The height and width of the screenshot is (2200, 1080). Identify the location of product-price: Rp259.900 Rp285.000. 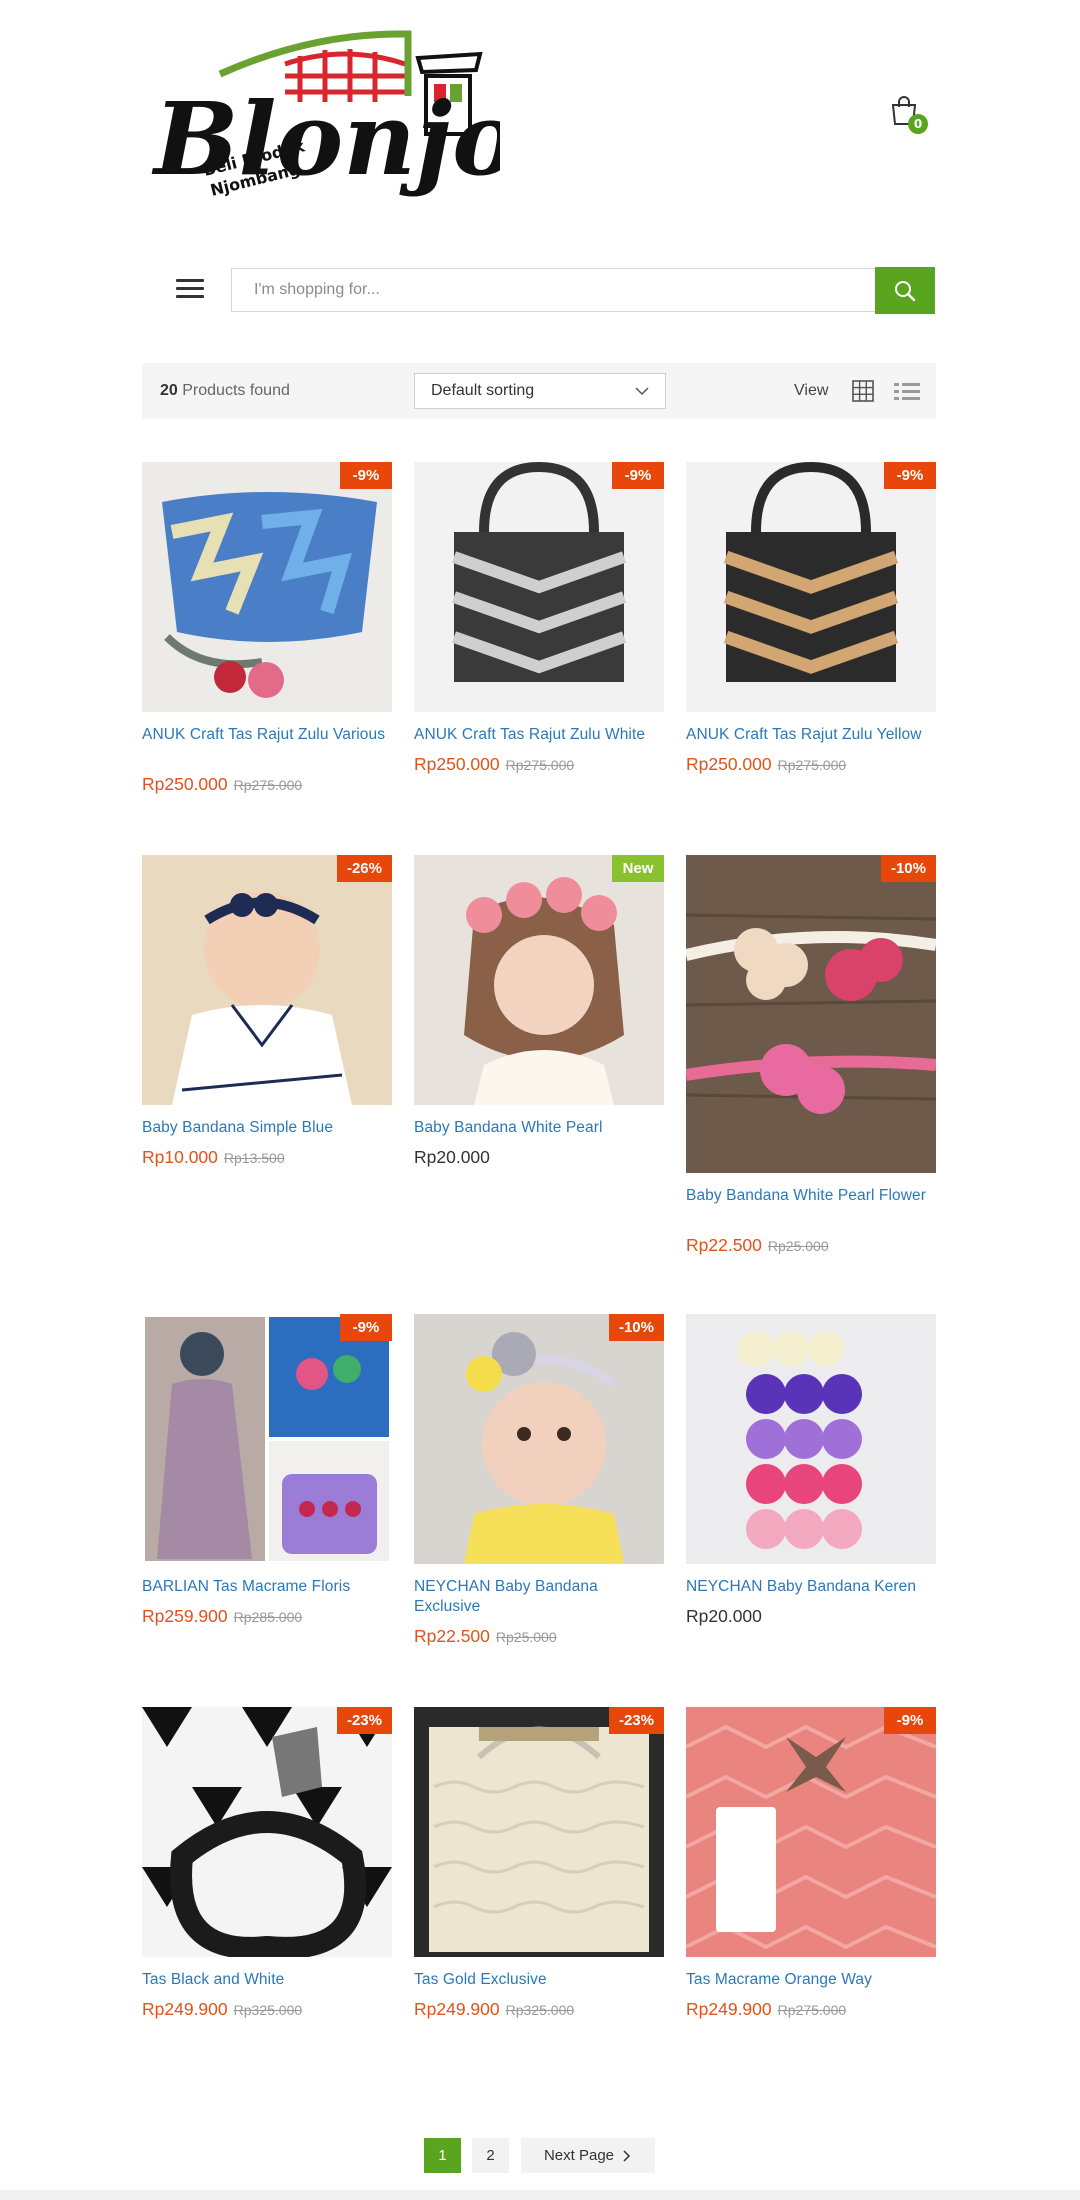
(222, 1616).